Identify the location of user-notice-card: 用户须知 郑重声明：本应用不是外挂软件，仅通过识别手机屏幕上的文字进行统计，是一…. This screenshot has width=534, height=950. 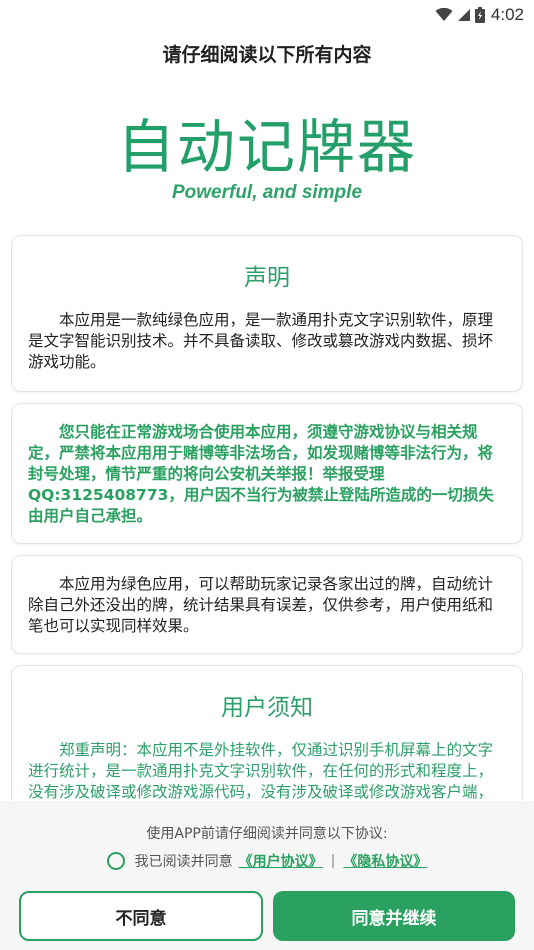
(267, 733).